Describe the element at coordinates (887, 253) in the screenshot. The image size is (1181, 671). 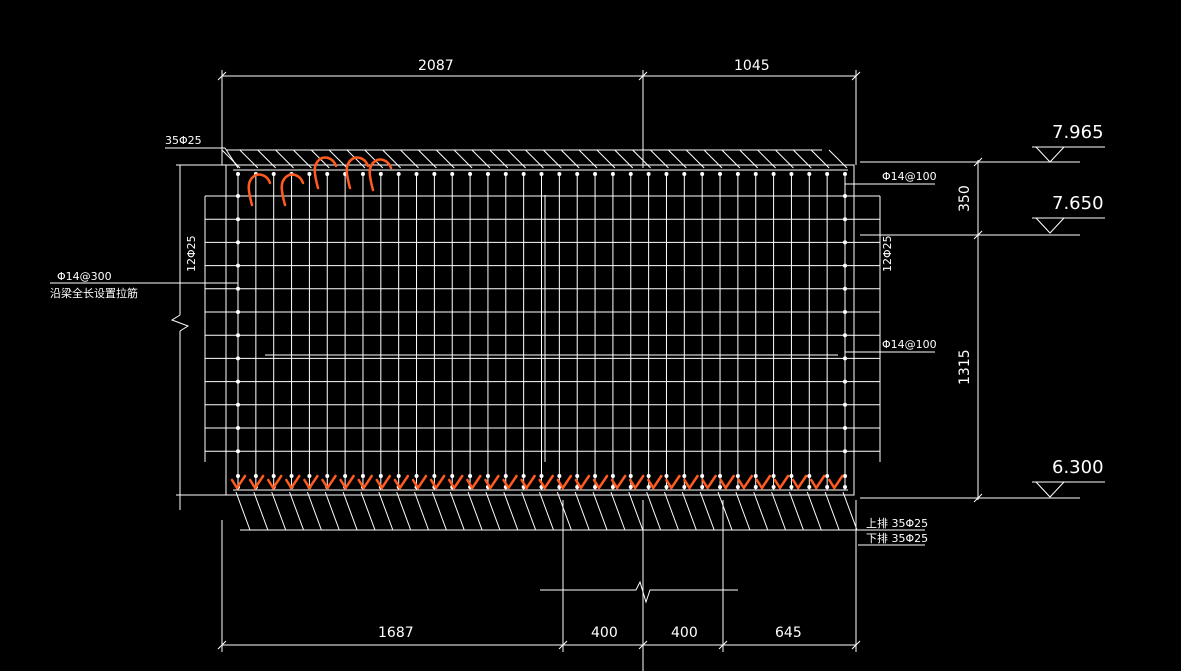
I see `right-side-bars-label: 12Φ25` at that location.